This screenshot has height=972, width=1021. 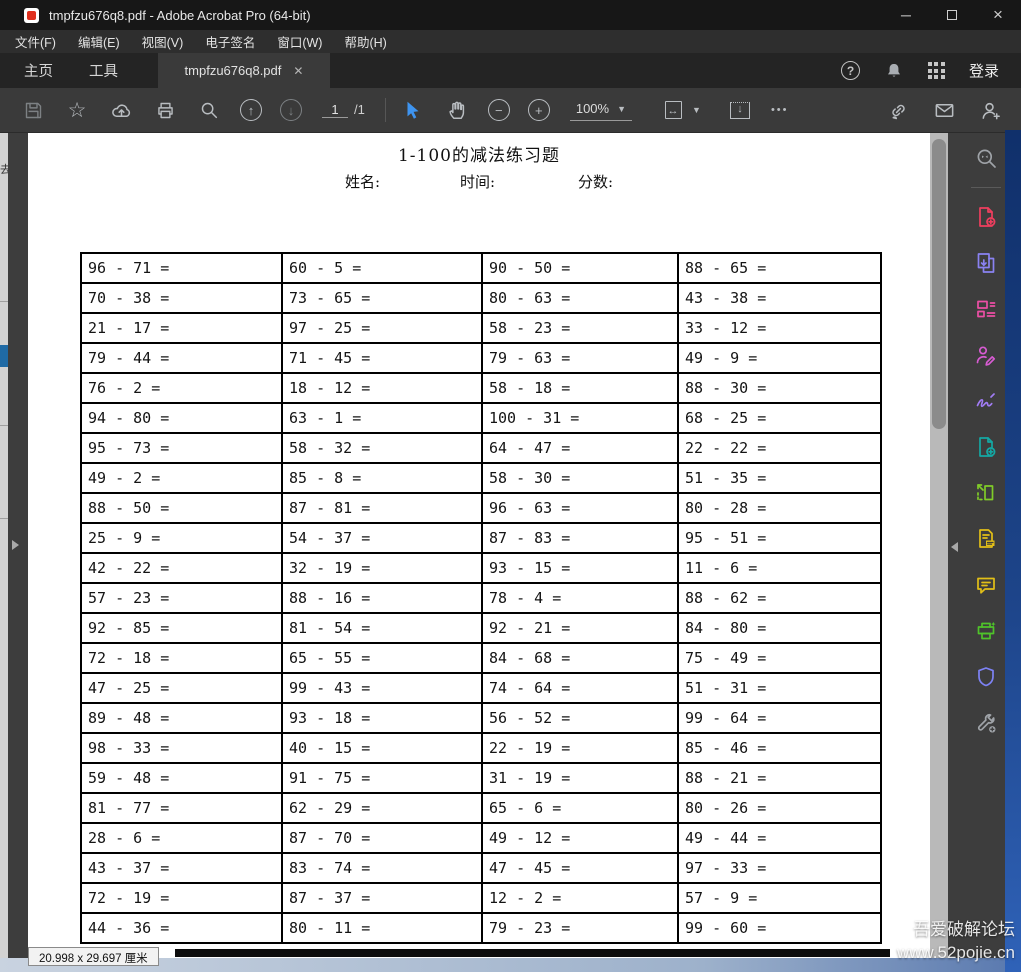 What do you see at coordinates (181, 778) in the screenshot?
I see `problem-cell: 59 - 48 =` at bounding box center [181, 778].